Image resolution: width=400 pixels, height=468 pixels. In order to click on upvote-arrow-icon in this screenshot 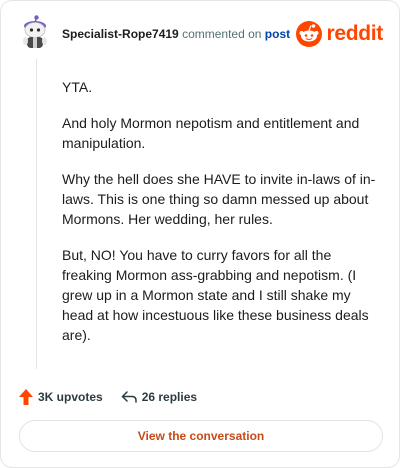, I will do `click(26, 397)`.